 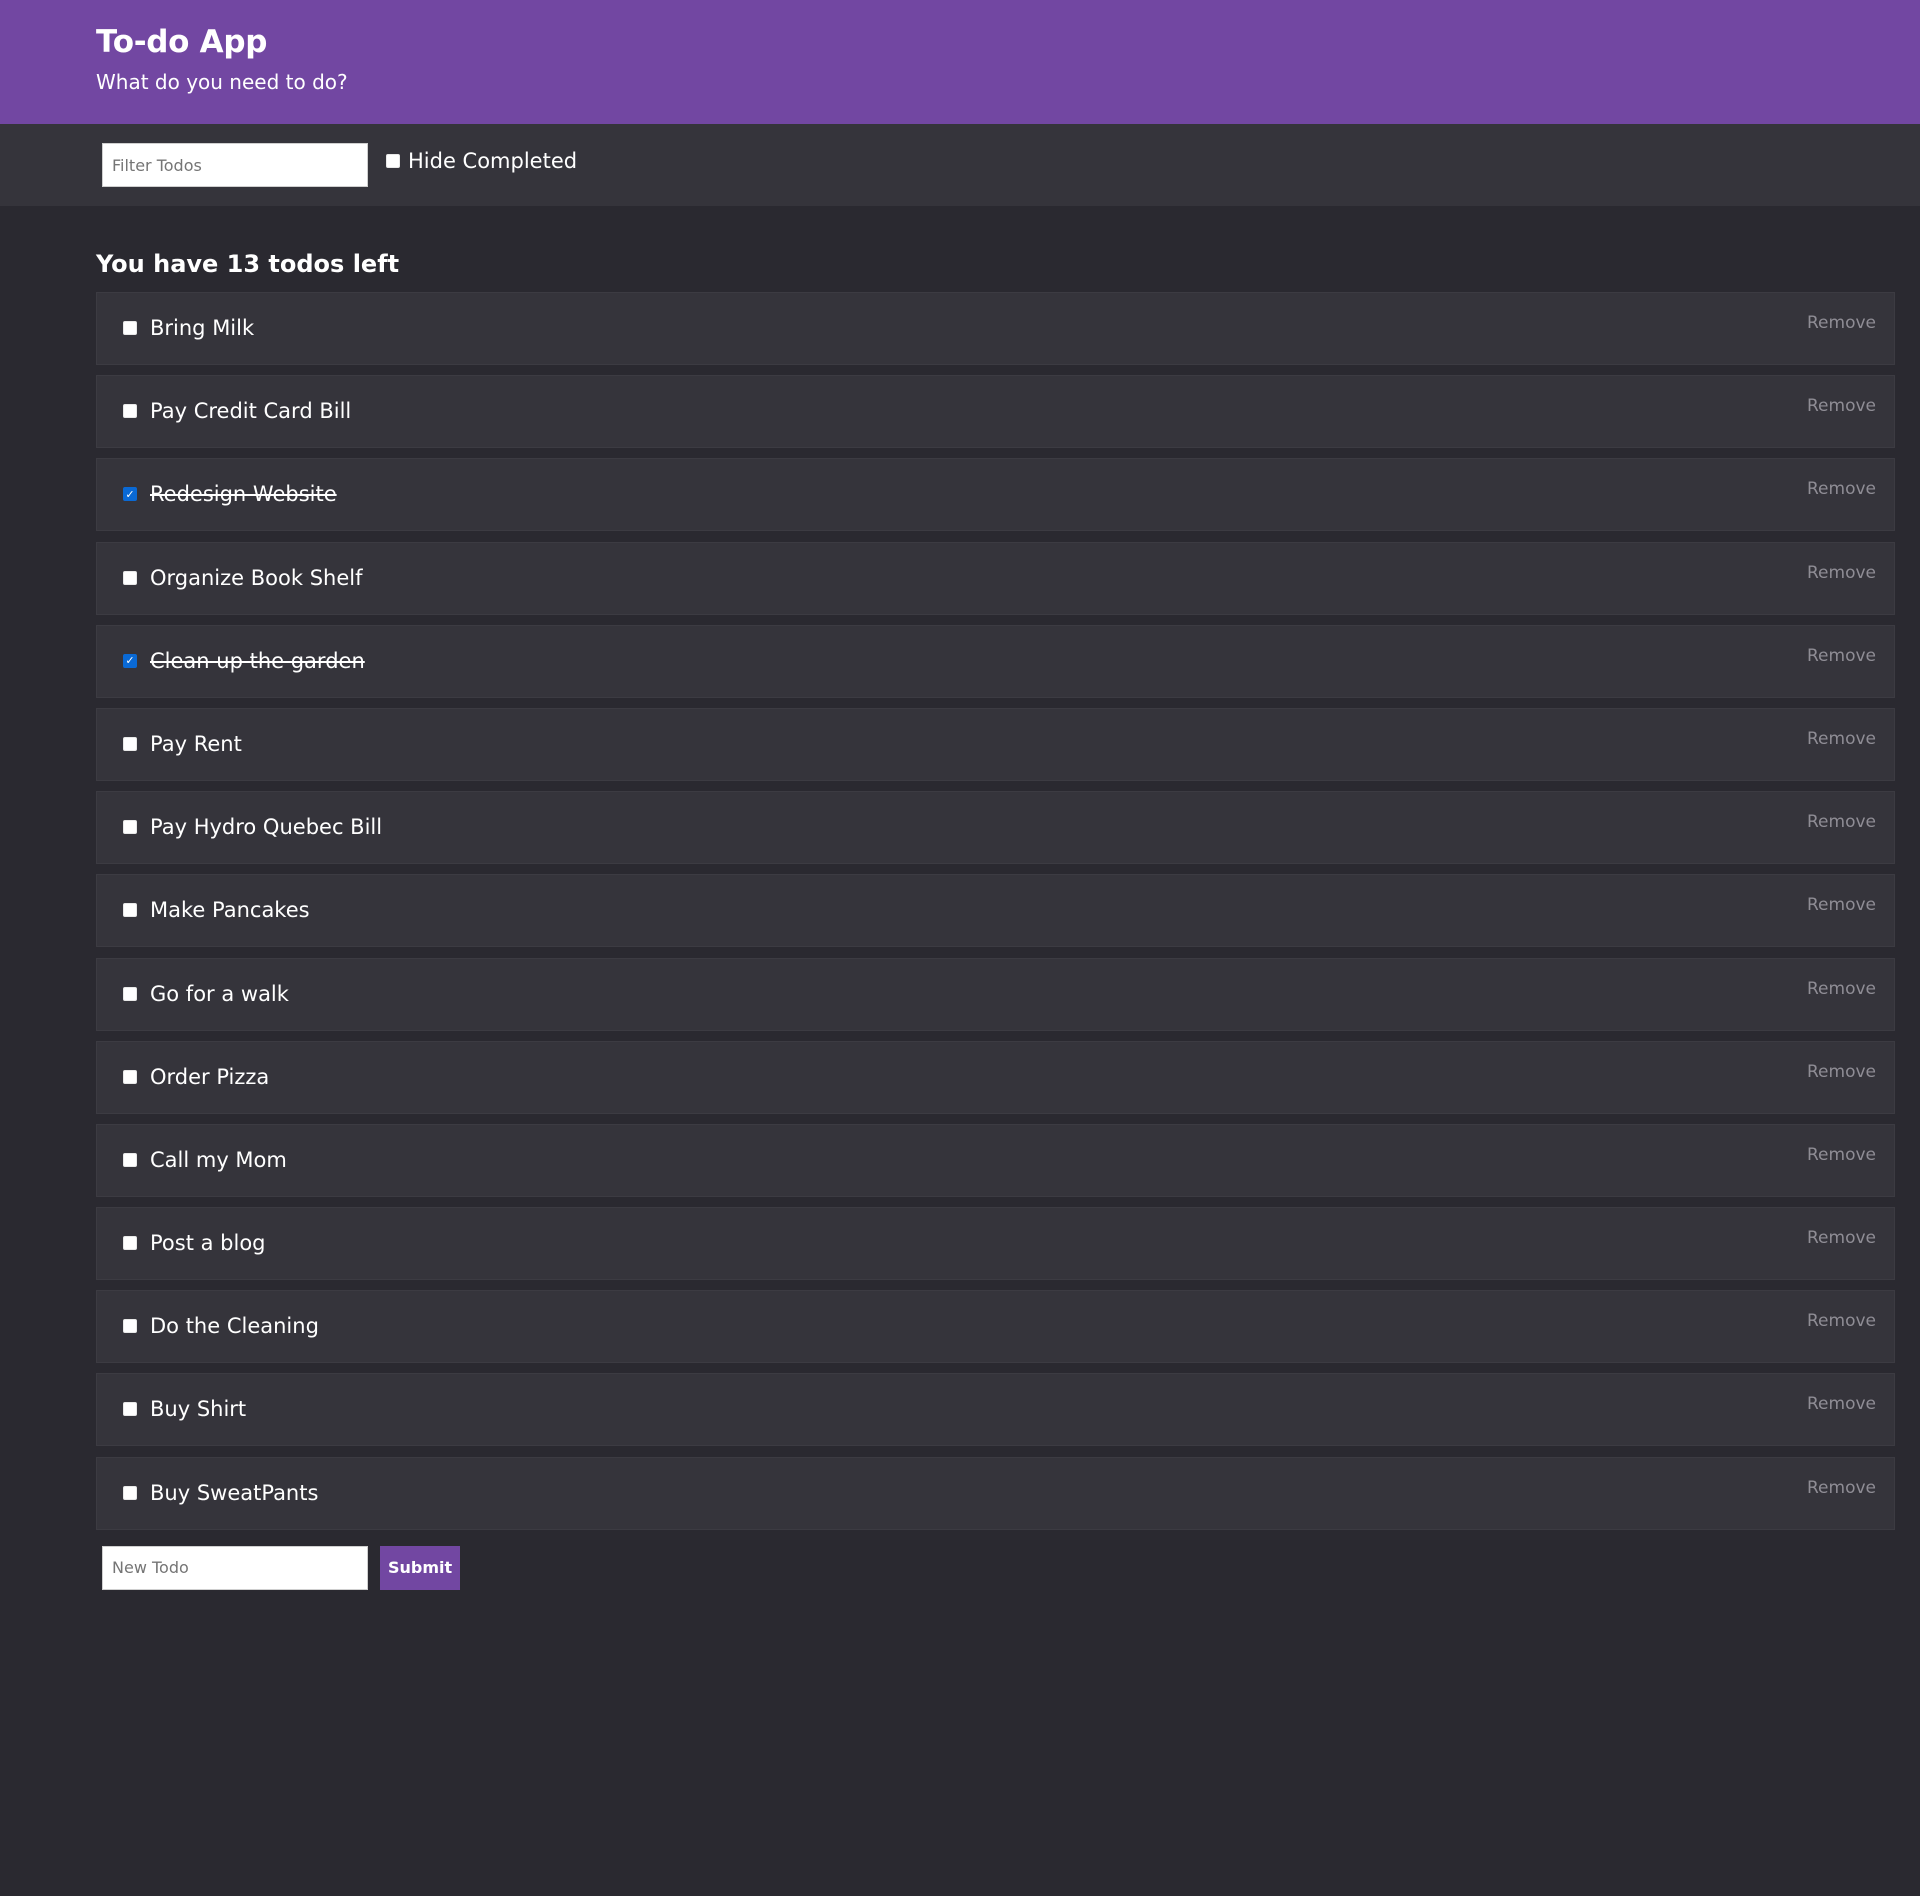 I want to click on app-header: To-do App What do you need to do?, so click(x=960, y=62).